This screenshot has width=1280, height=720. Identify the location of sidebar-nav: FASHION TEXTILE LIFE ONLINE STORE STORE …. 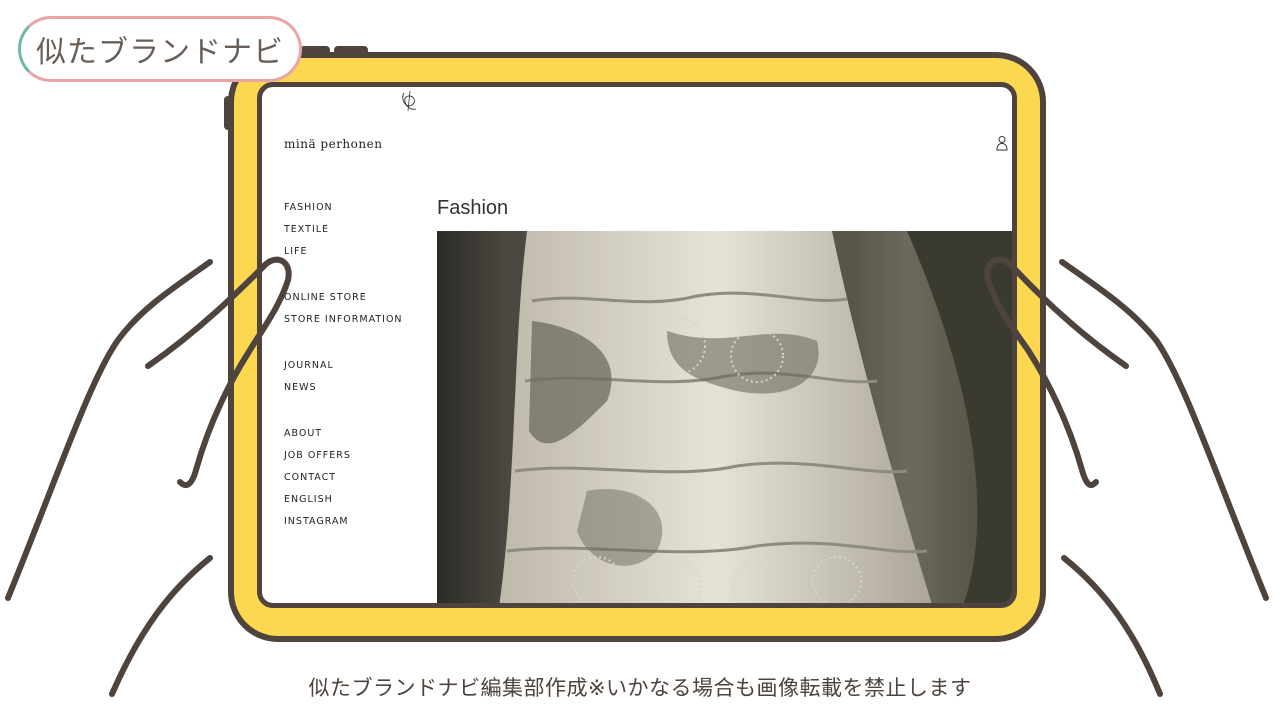
(343, 365).